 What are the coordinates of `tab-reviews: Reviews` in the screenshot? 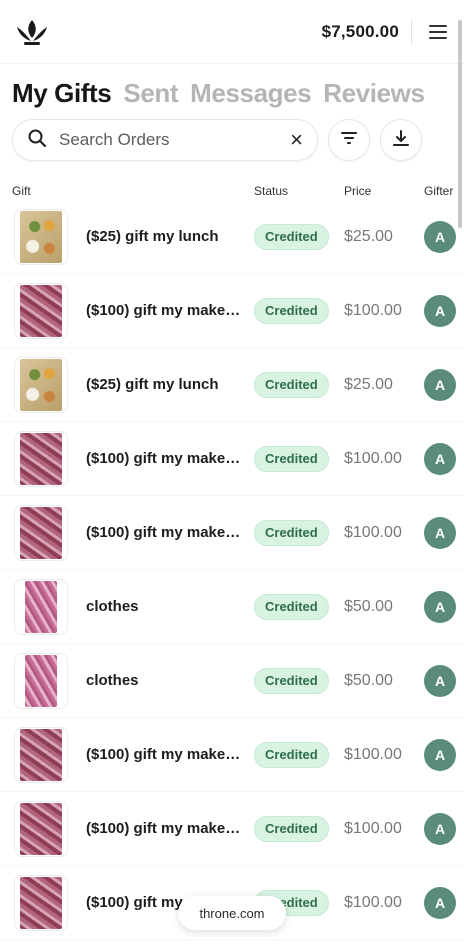 It's located at (374, 93).